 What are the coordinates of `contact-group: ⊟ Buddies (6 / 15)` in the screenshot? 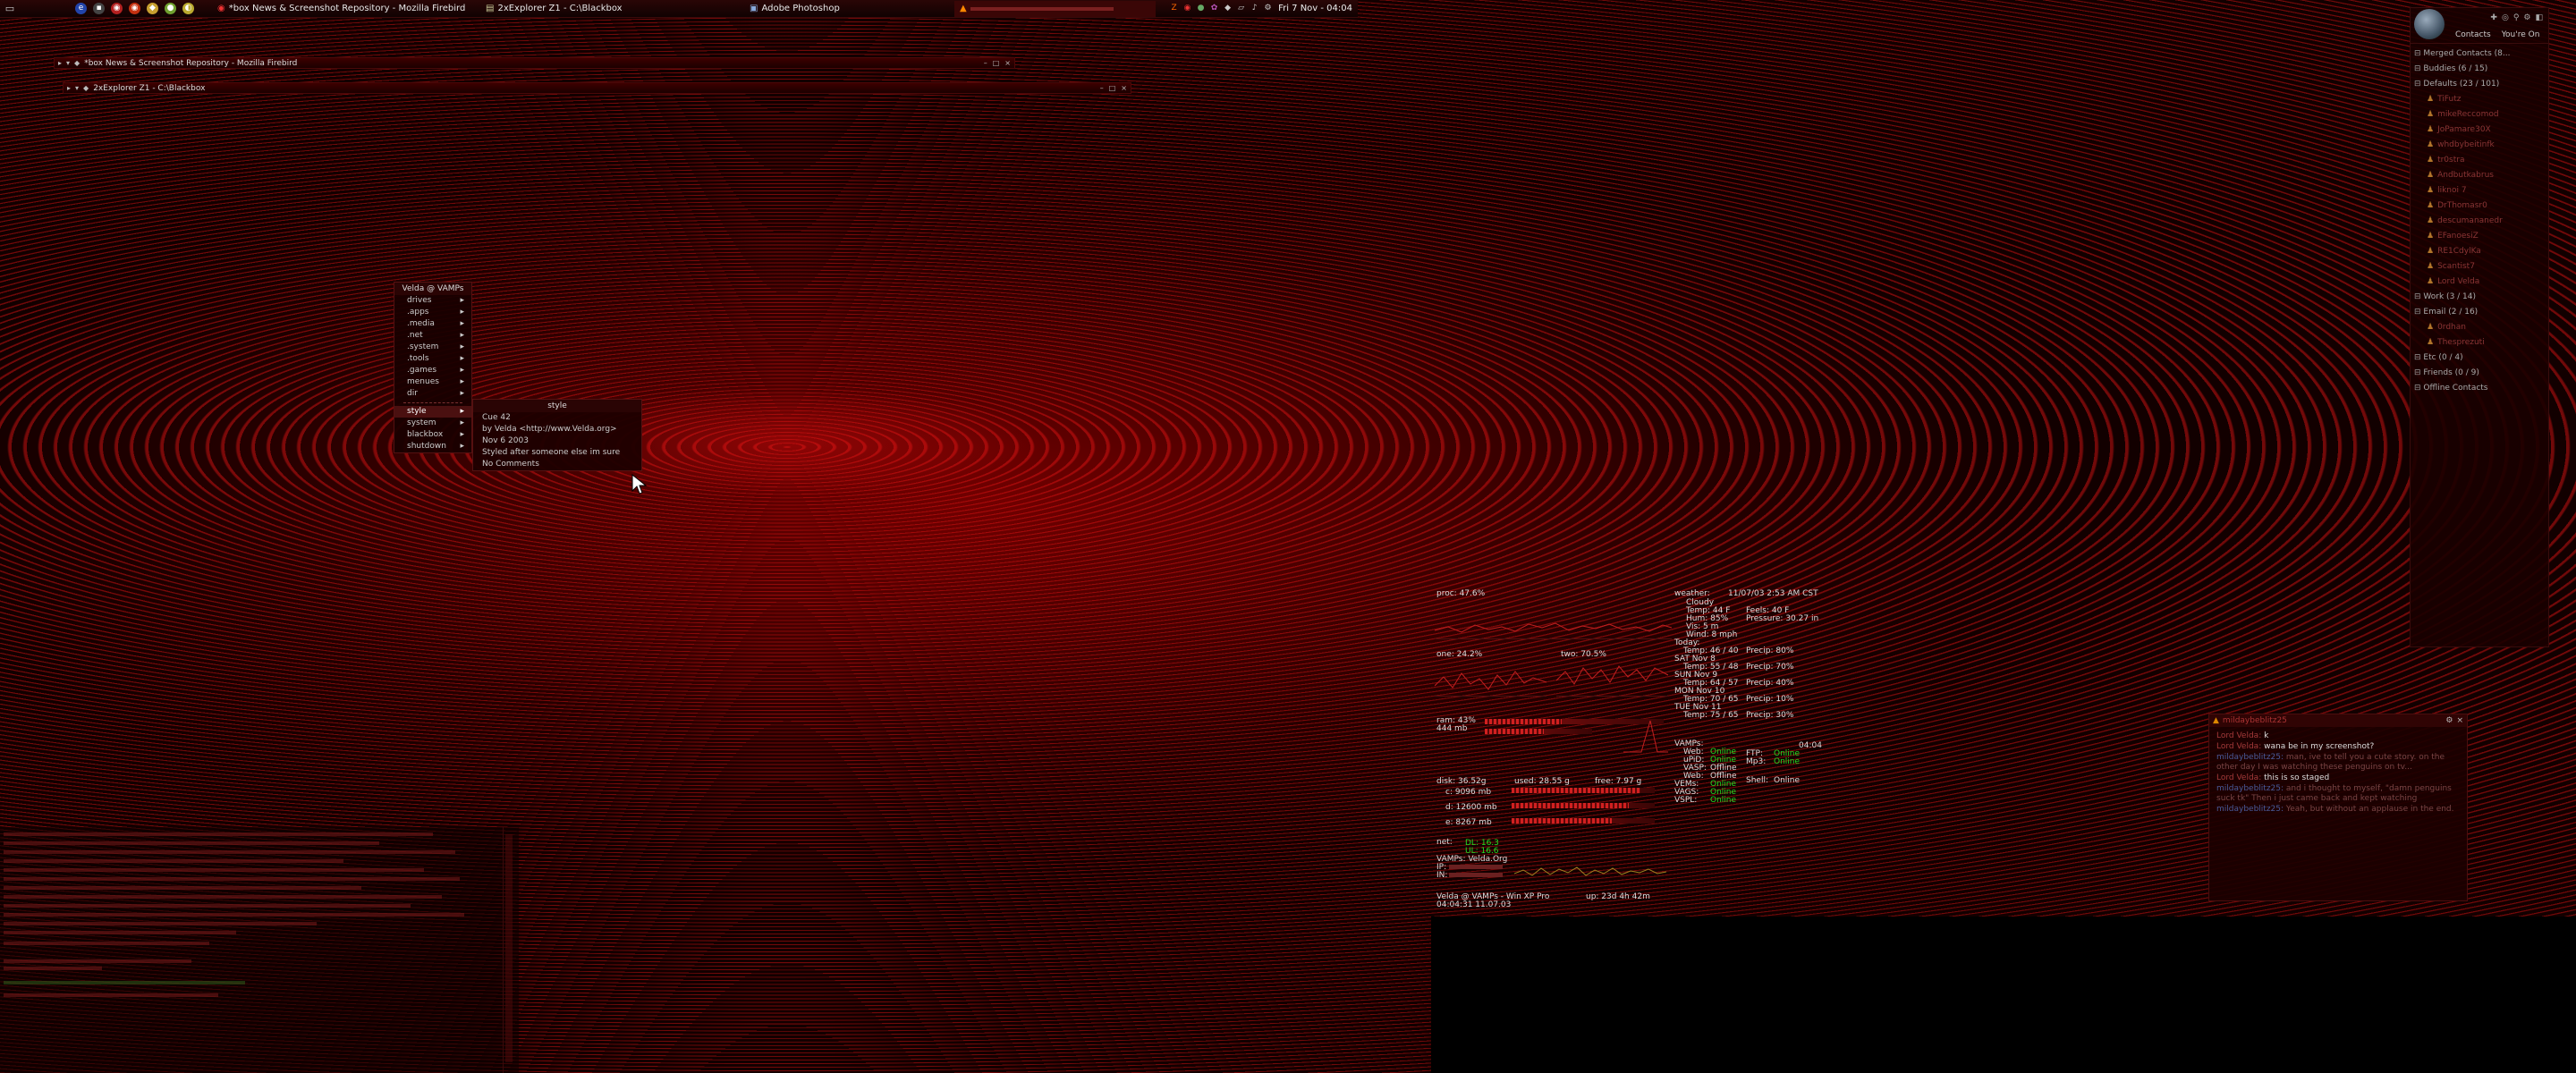 It's located at (2479, 69).